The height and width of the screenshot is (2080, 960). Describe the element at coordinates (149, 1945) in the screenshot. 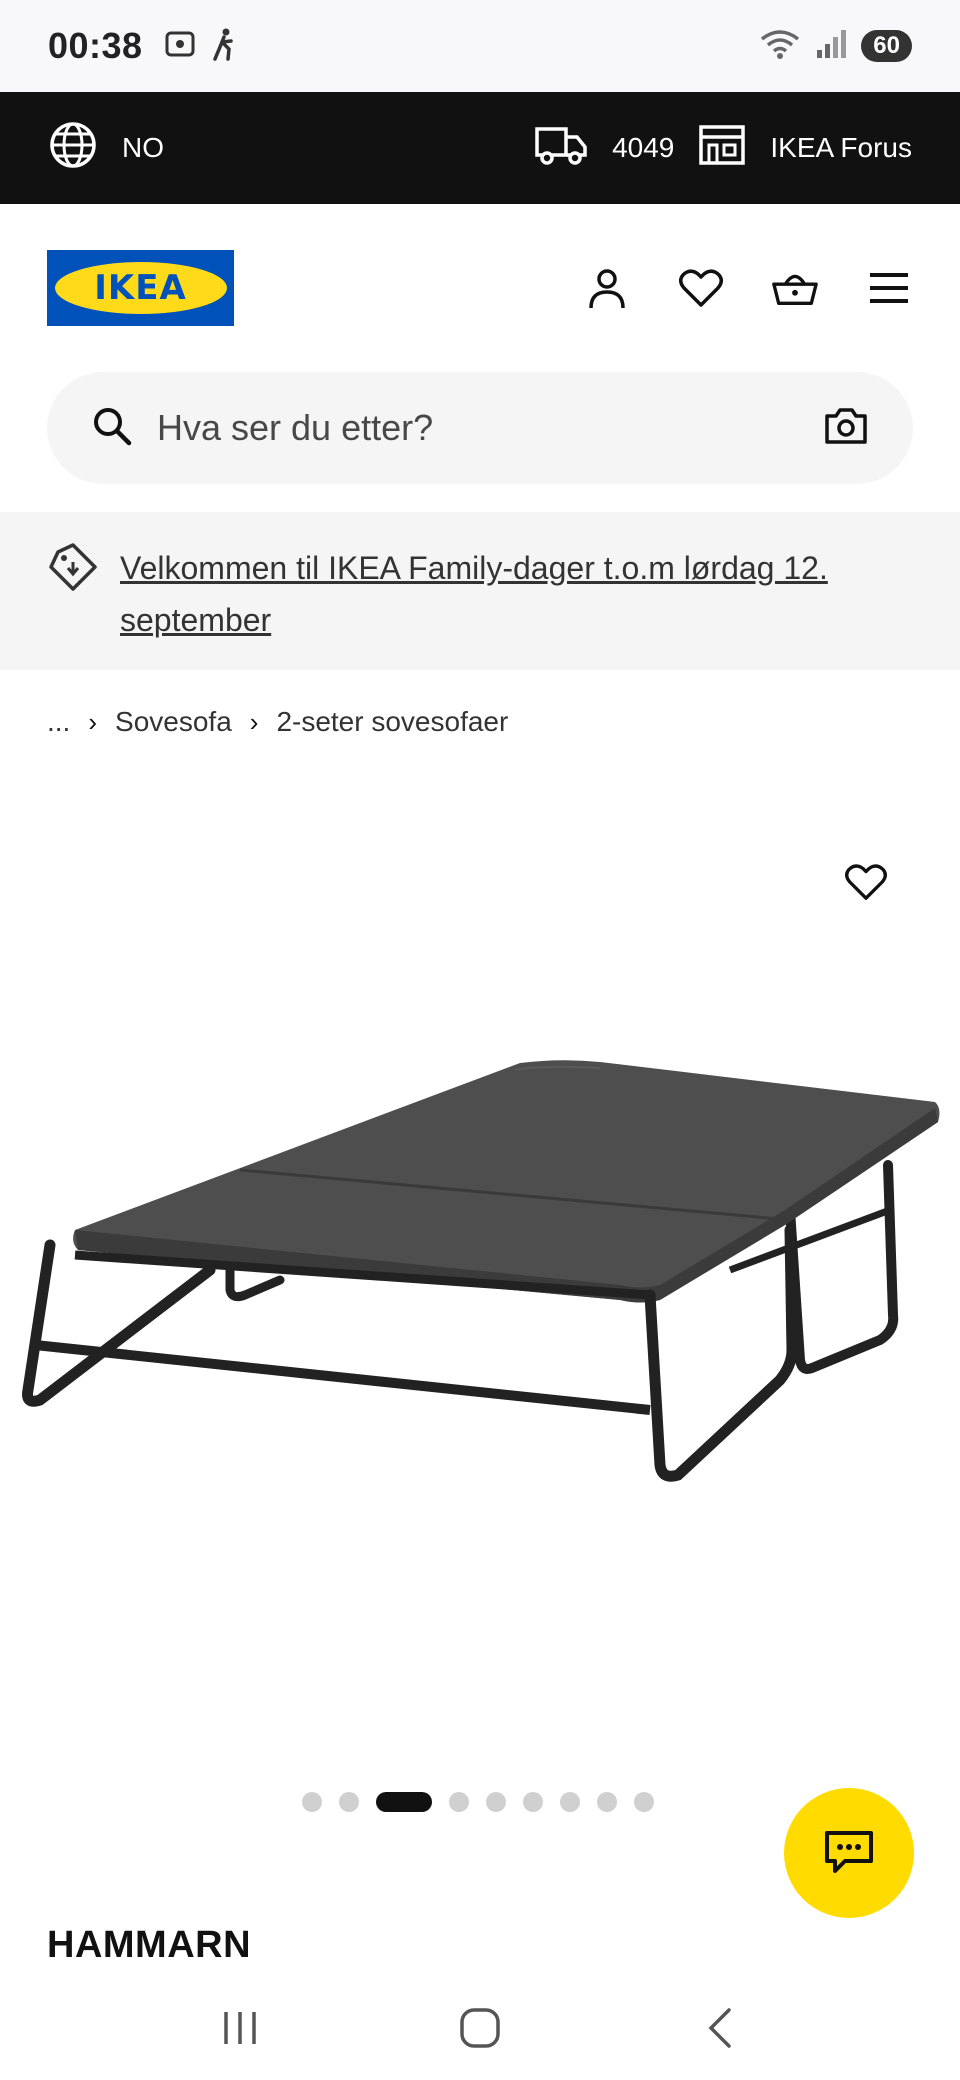

I see `product-name: HAMMARN` at that location.